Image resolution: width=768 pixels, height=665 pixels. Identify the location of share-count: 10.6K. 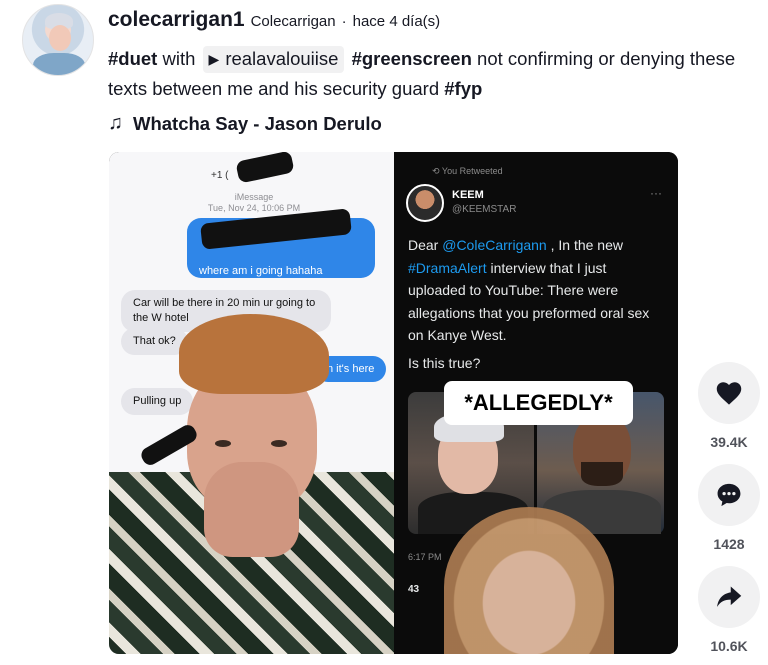
(729, 646).